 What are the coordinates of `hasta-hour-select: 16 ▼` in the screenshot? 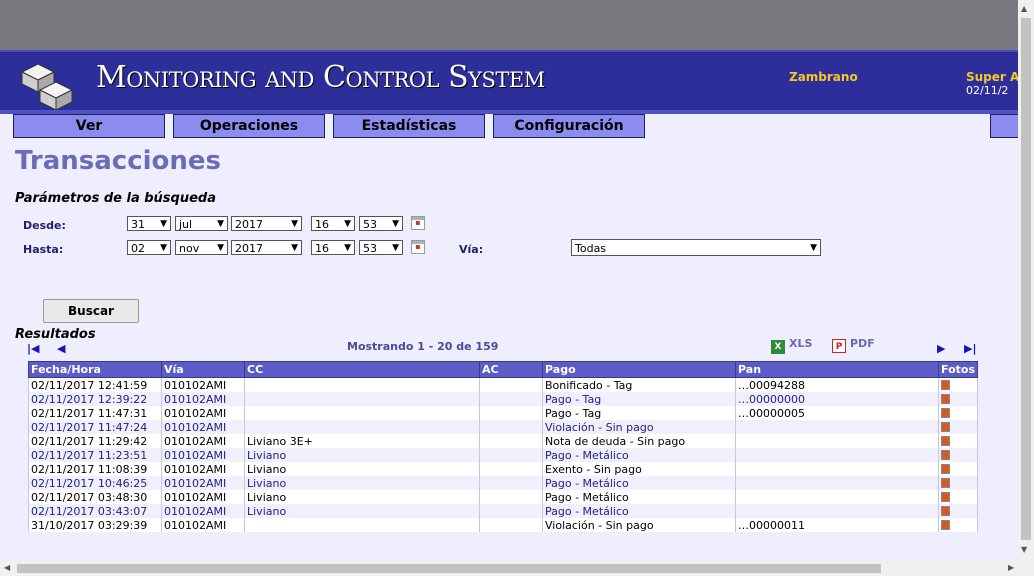 It's located at (333, 247).